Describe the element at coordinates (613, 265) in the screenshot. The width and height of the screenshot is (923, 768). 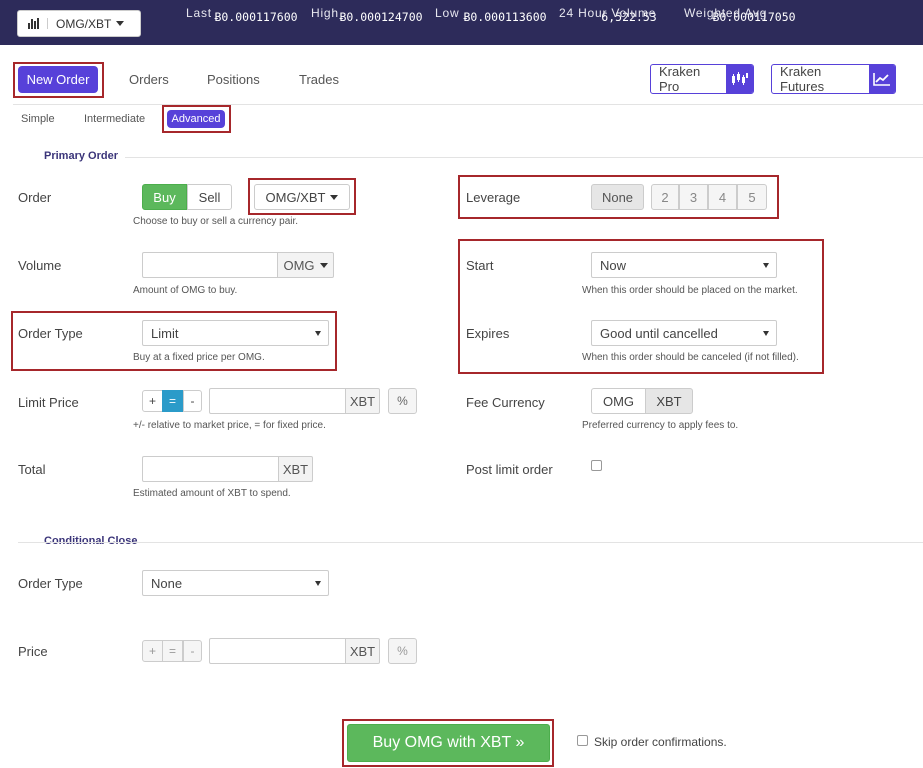
I see `start-value: Now` at that location.